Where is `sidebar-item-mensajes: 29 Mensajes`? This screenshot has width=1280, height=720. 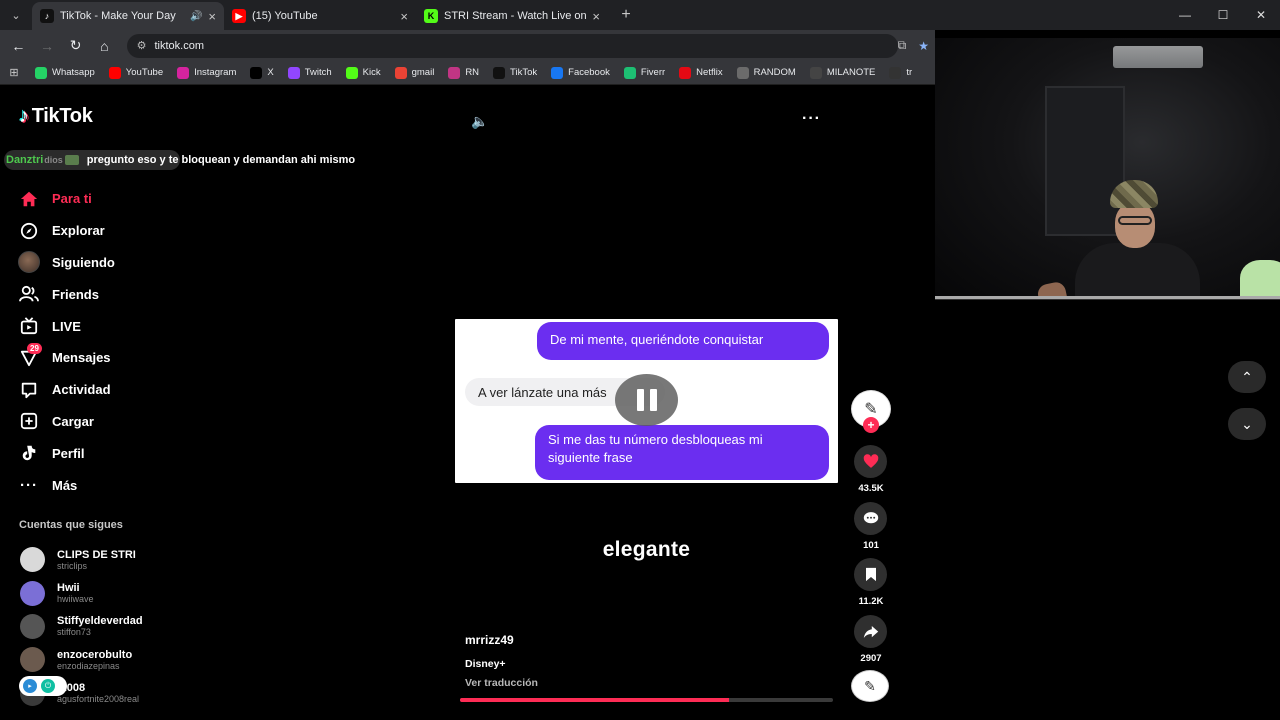 sidebar-item-mensajes: 29 Mensajes is located at coordinates (108, 358).